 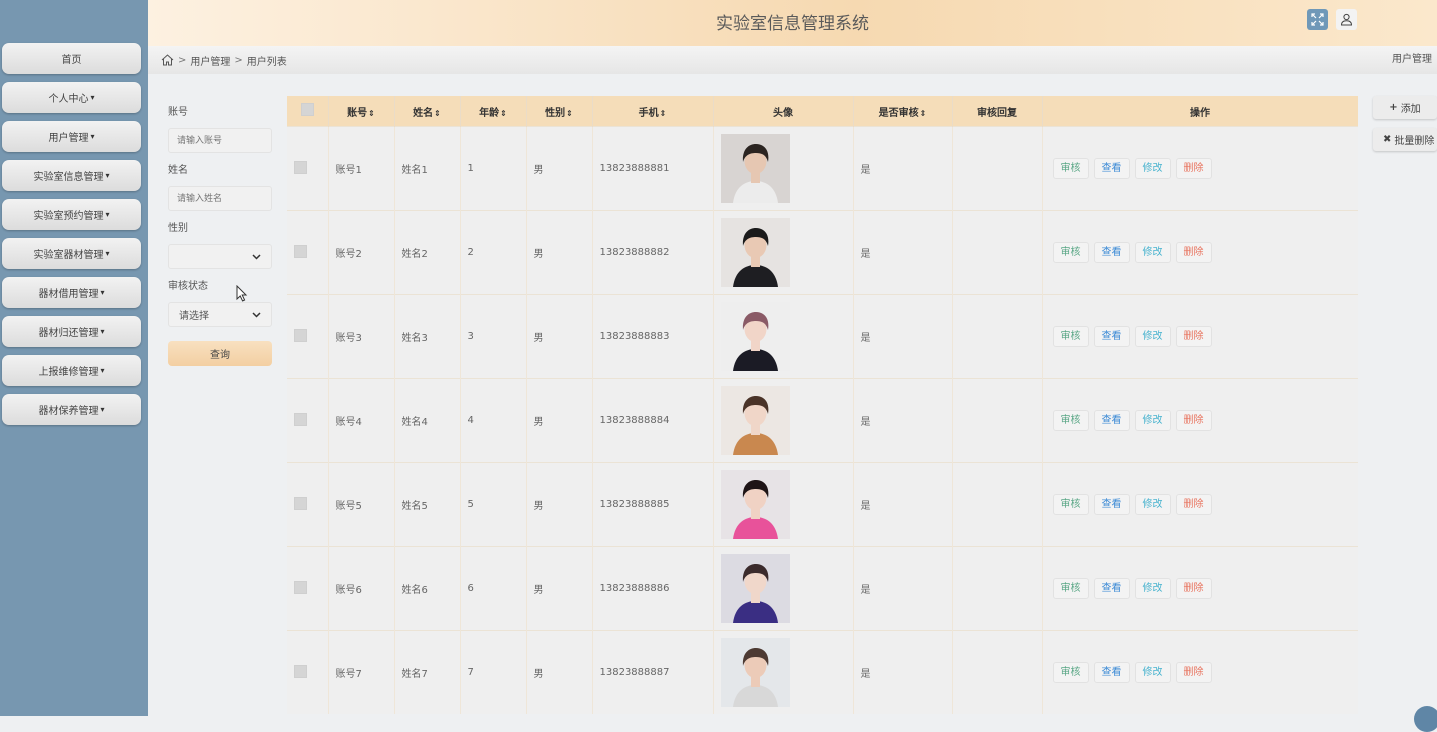 I want to click on cell-age: 7, so click(x=493, y=672).